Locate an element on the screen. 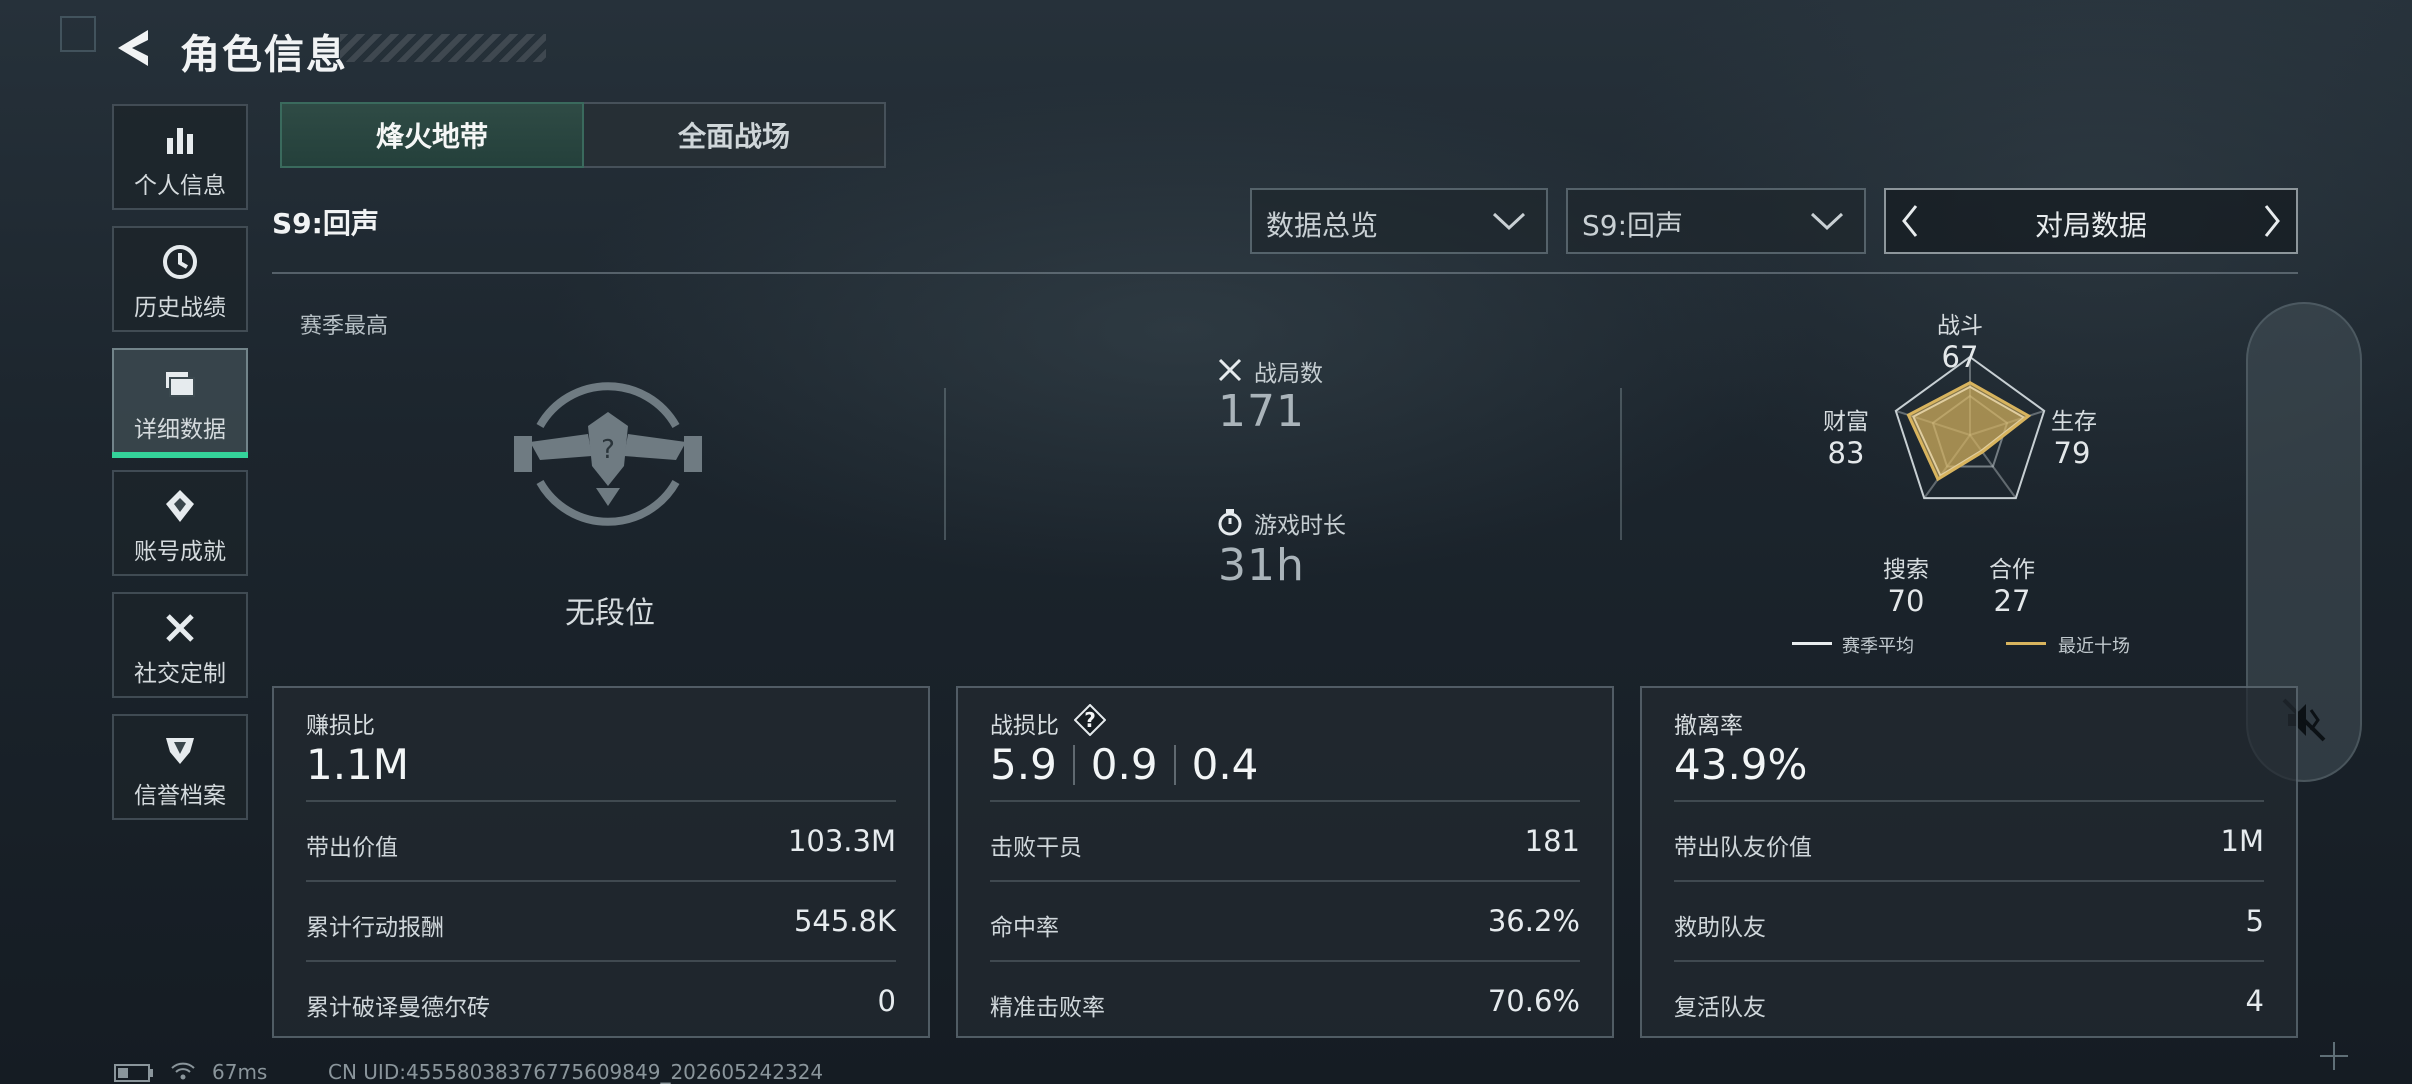  kd-value-3: 0.4 is located at coordinates (1225, 764).